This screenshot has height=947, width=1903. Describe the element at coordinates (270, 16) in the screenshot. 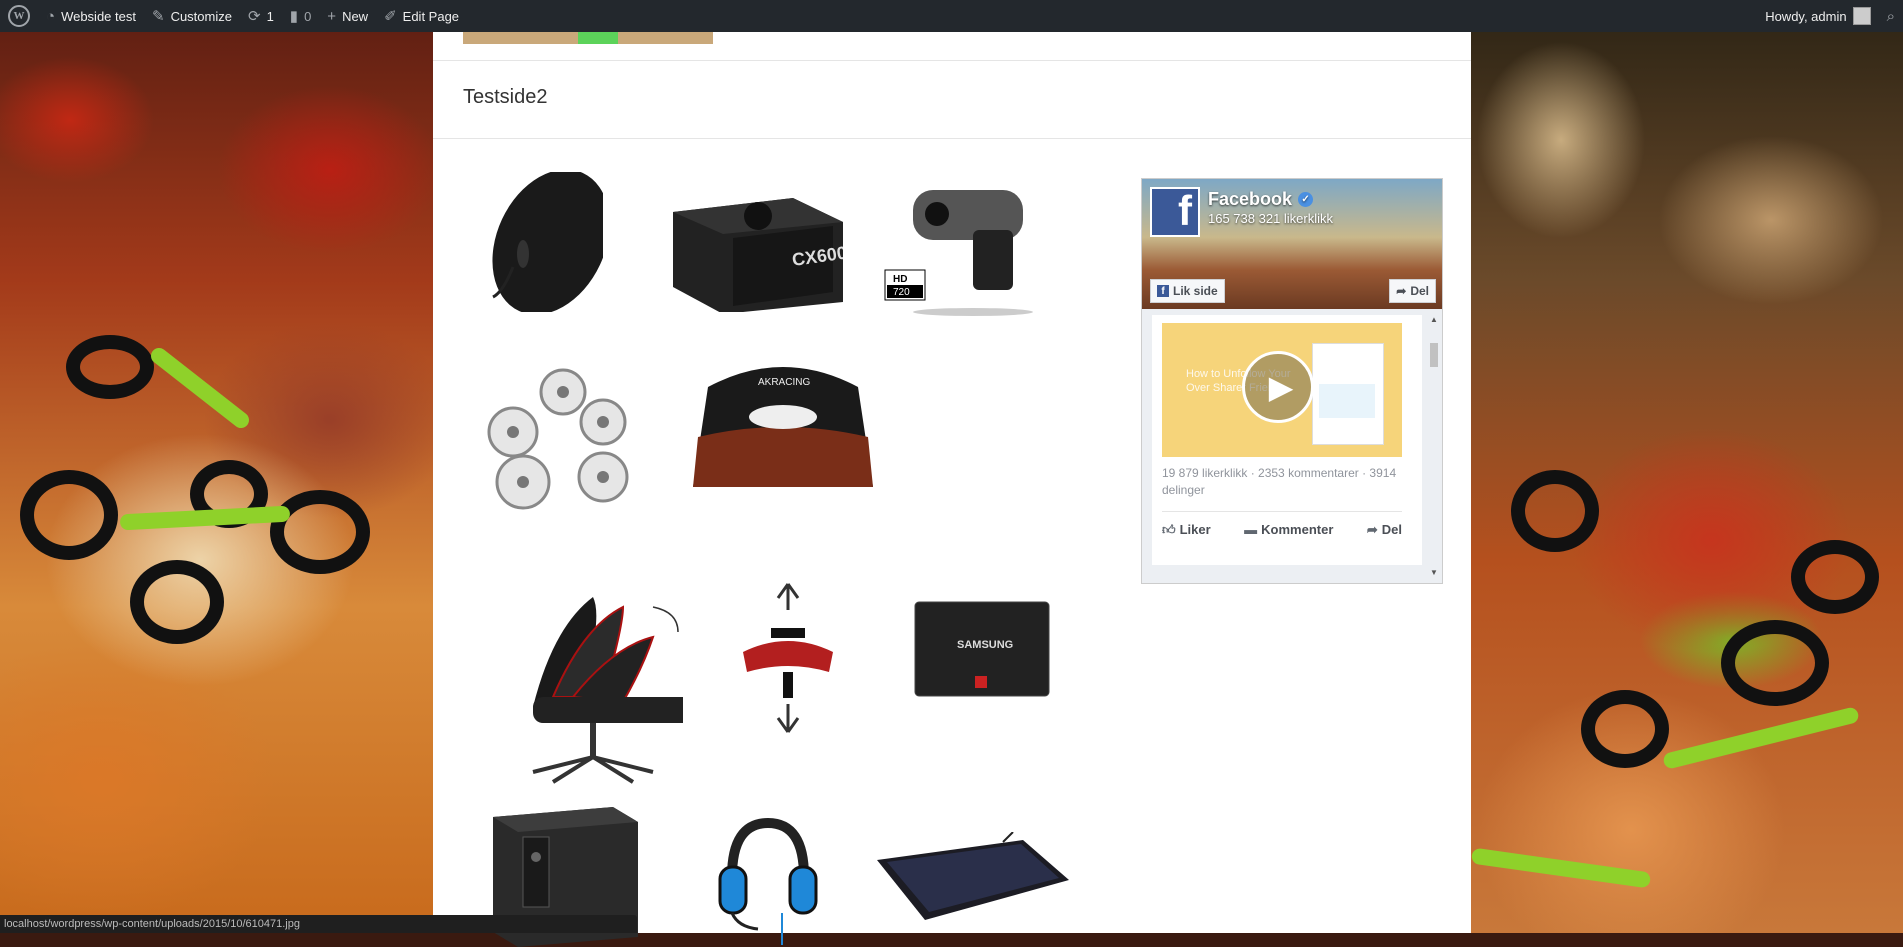

I see `updates-count: 1` at that location.